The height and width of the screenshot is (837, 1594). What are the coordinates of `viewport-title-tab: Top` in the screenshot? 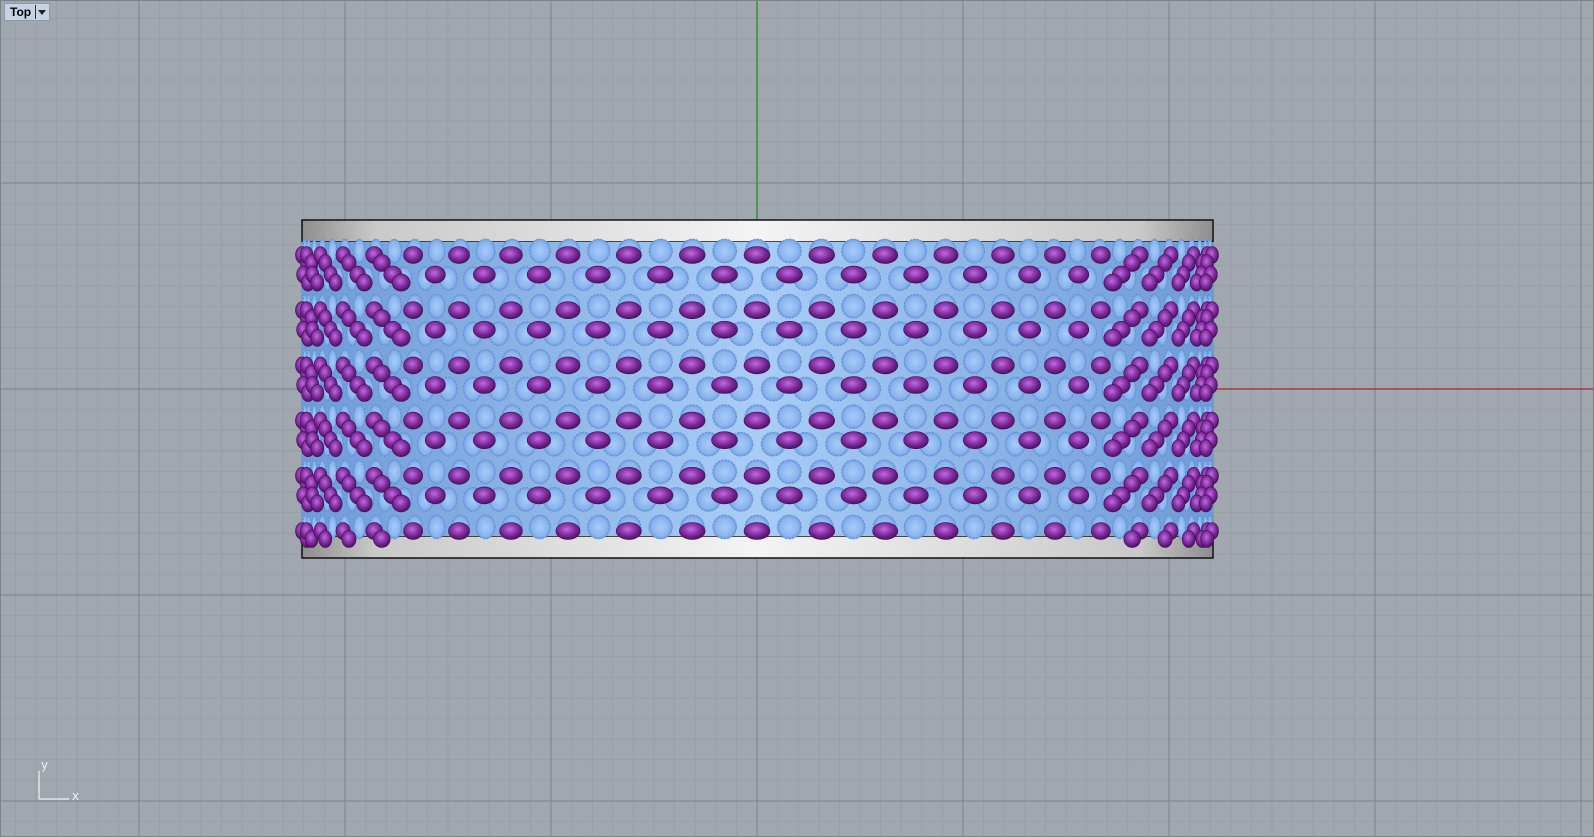 It's located at (27, 12).